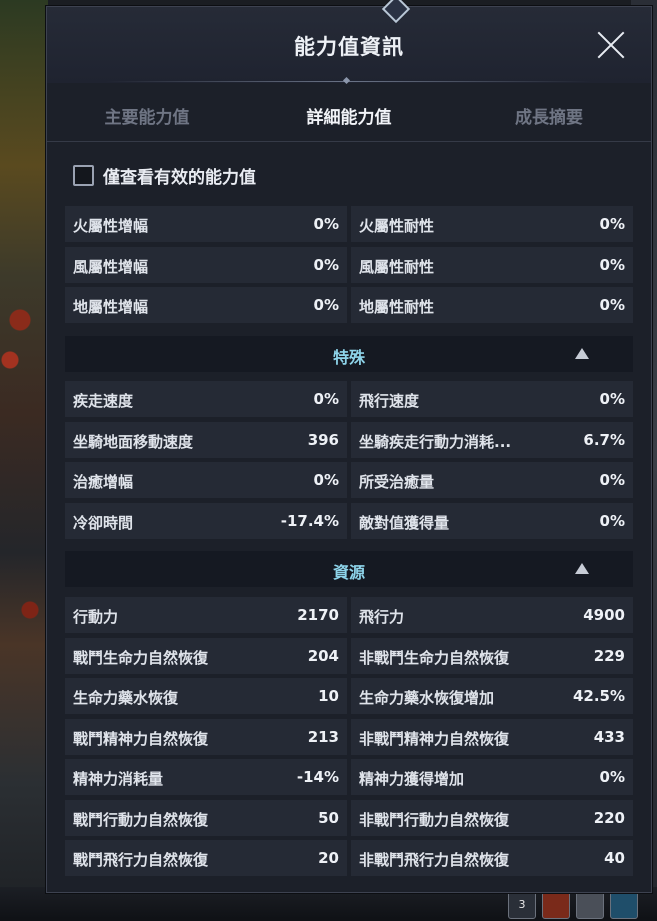 The height and width of the screenshot is (921, 657). What do you see at coordinates (328, 817) in the screenshot?
I see `stat-value: 50` at bounding box center [328, 817].